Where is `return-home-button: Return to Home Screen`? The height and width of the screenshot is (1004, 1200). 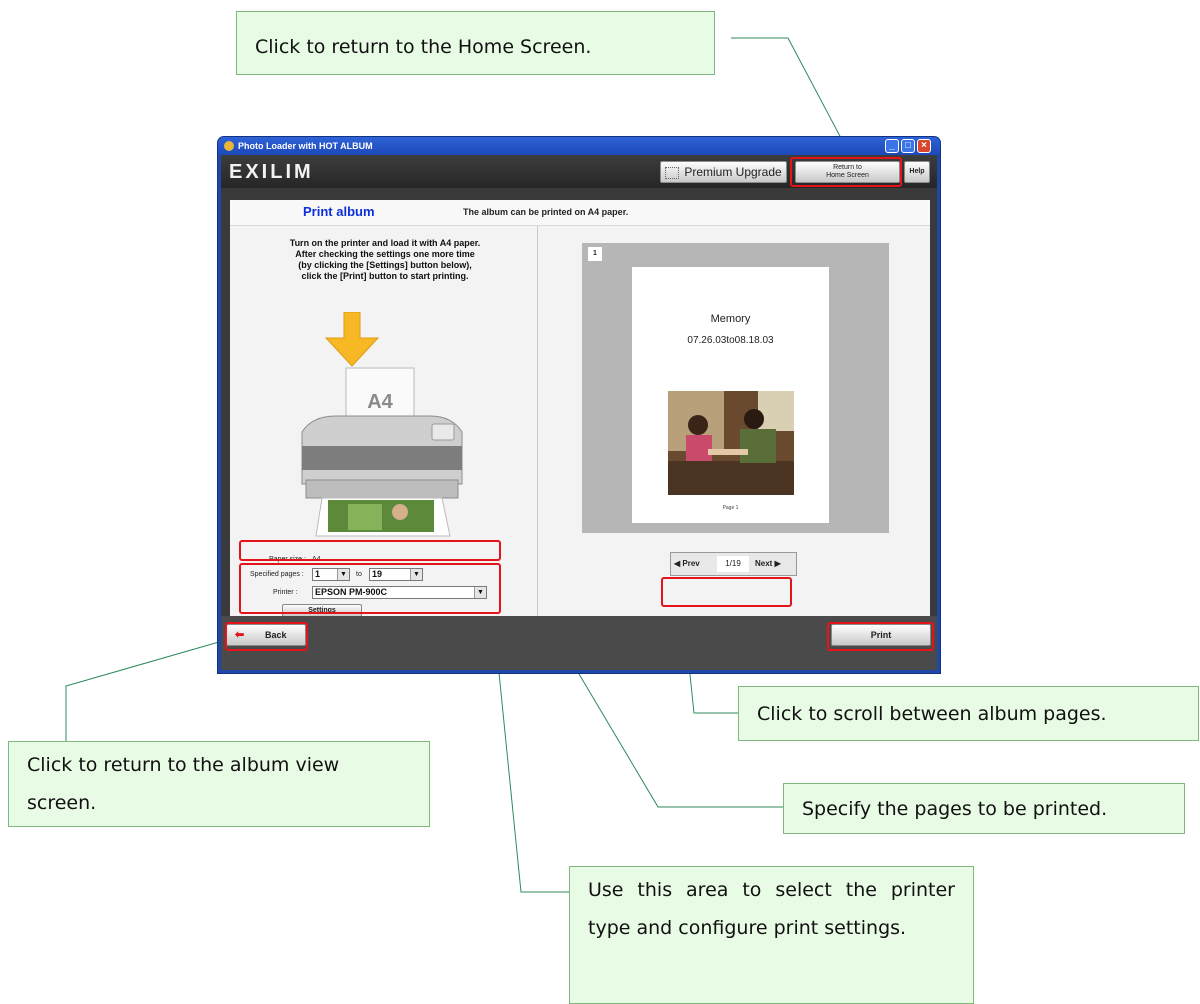
return-home-button: Return to Home Screen is located at coordinates (847, 172).